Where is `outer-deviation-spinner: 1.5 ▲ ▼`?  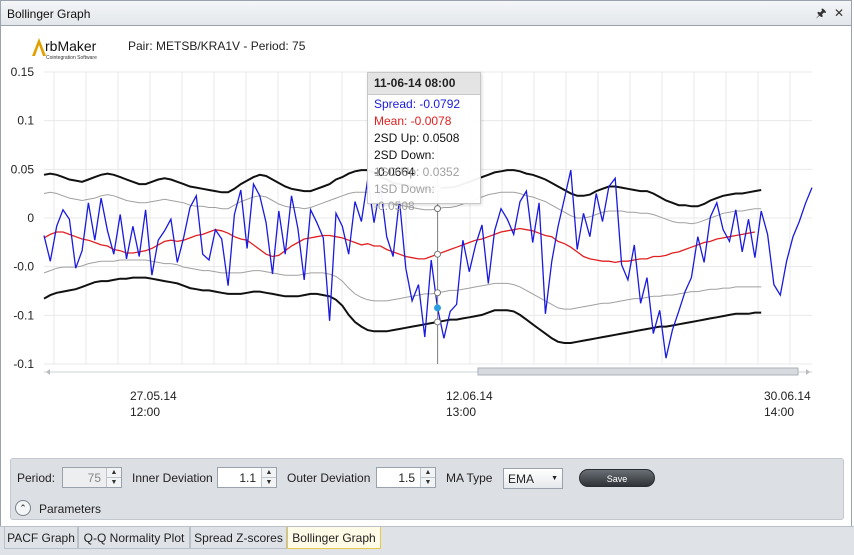 outer-deviation-spinner: 1.5 ▲ ▼ is located at coordinates (406, 477).